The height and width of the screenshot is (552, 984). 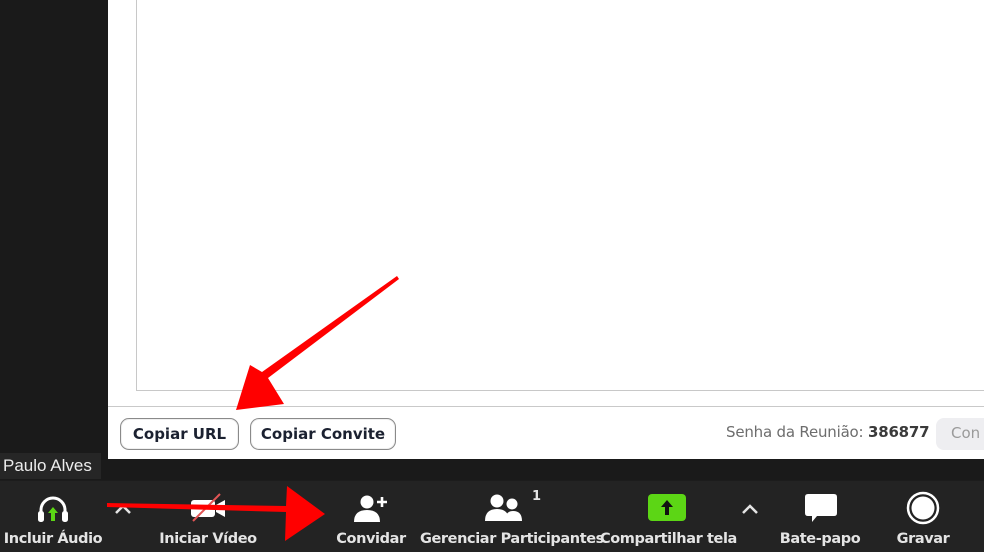 What do you see at coordinates (668, 539) in the screenshot?
I see `share-screen-label: Compartilhar tela` at bounding box center [668, 539].